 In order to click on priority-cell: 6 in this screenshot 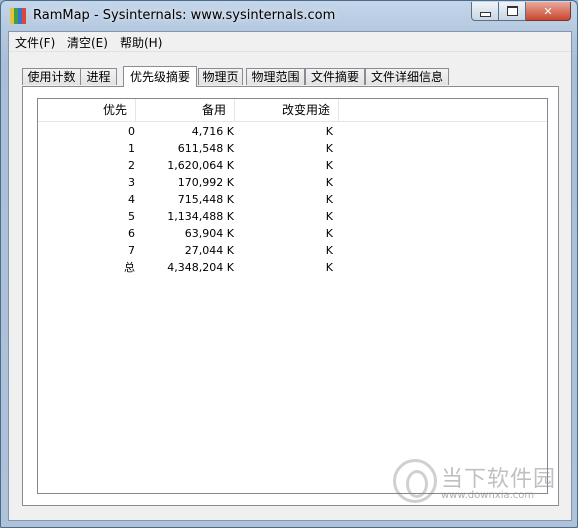, I will do `click(131, 233)`.